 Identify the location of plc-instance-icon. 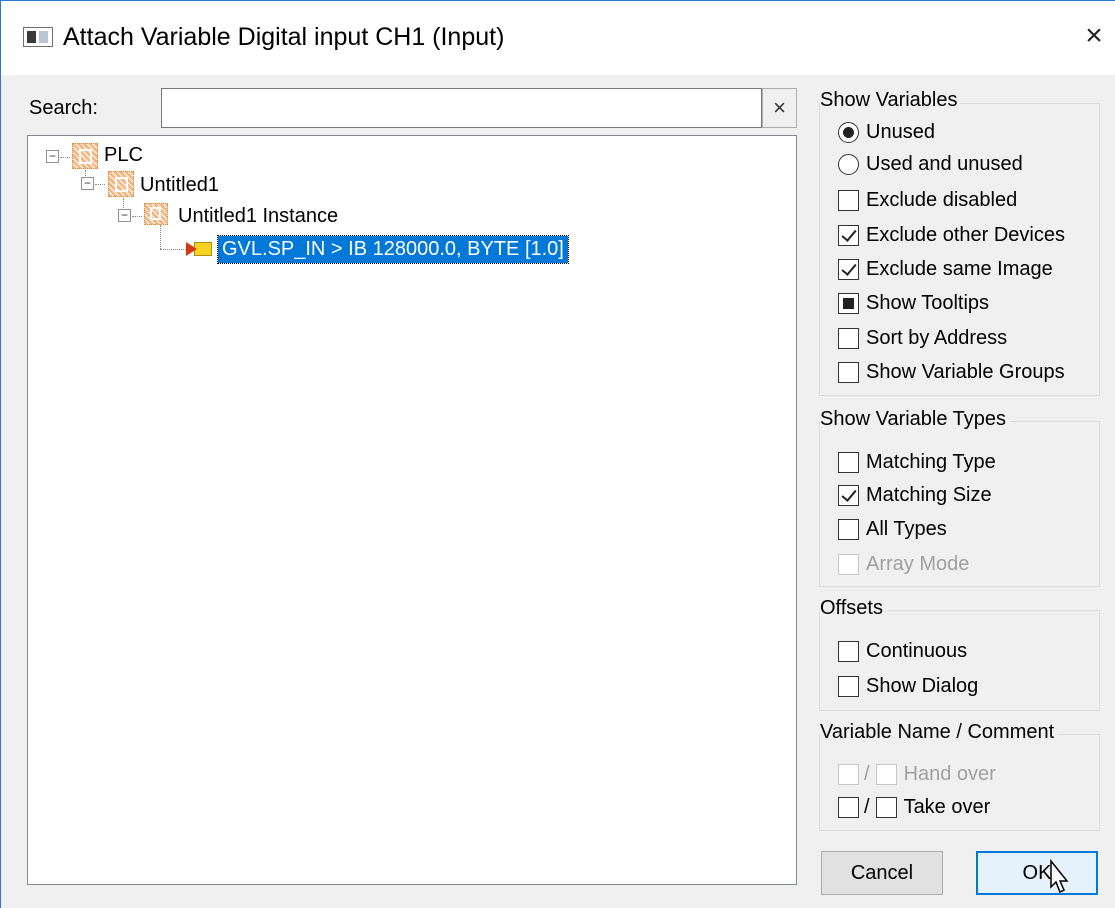
(156, 214).